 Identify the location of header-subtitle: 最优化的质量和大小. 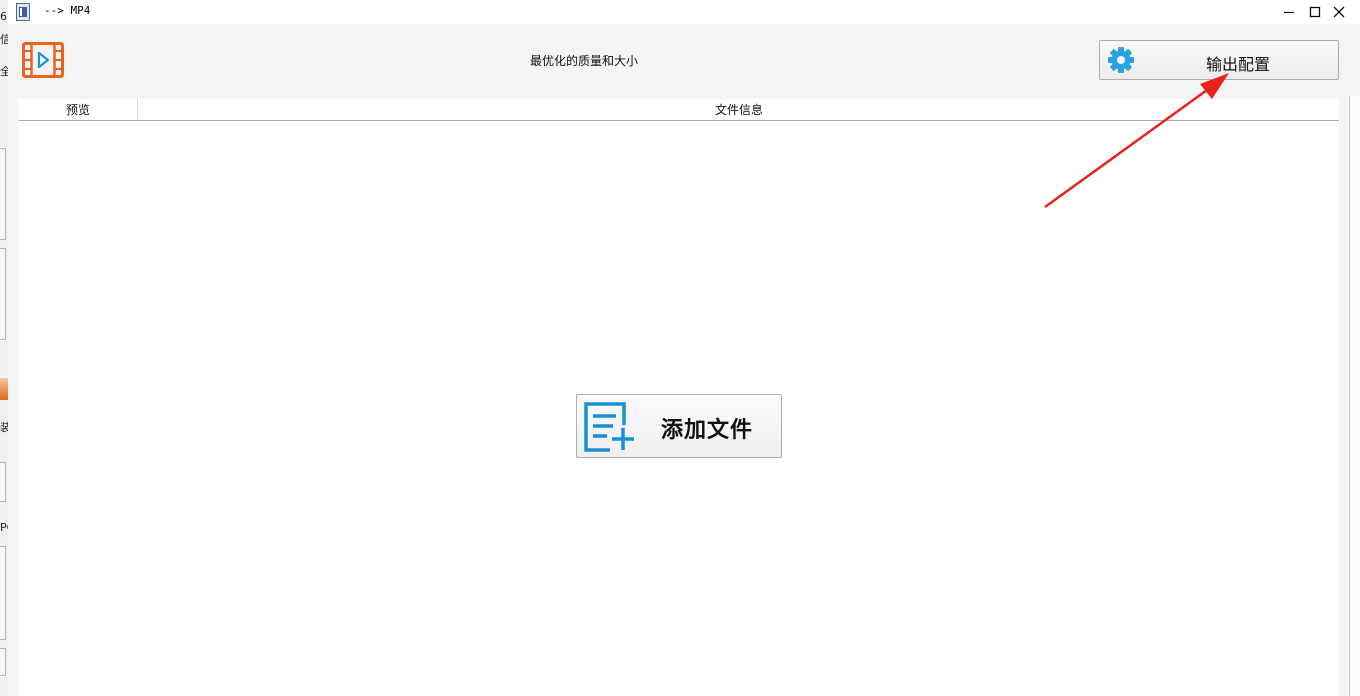
(583, 61).